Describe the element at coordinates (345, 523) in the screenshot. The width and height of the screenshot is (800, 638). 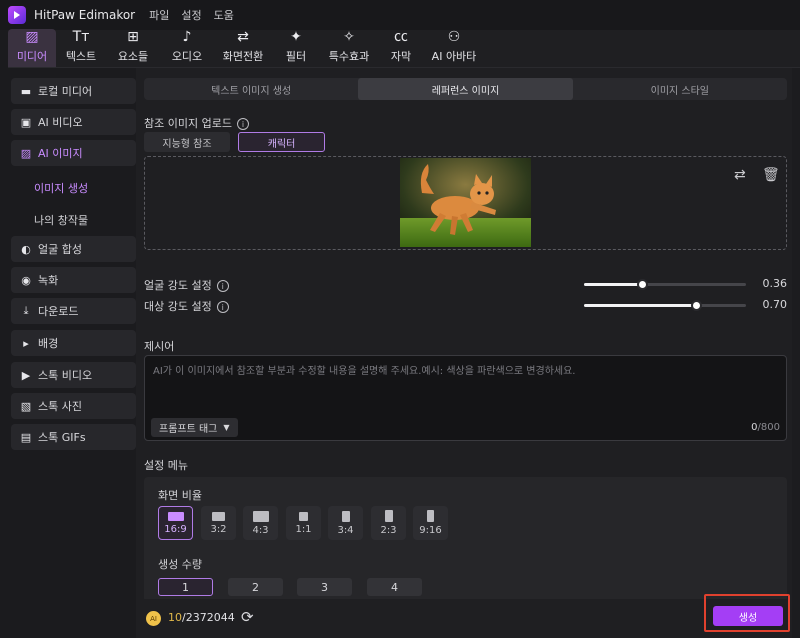
I see `ratio-3-4: 3:4` at that location.